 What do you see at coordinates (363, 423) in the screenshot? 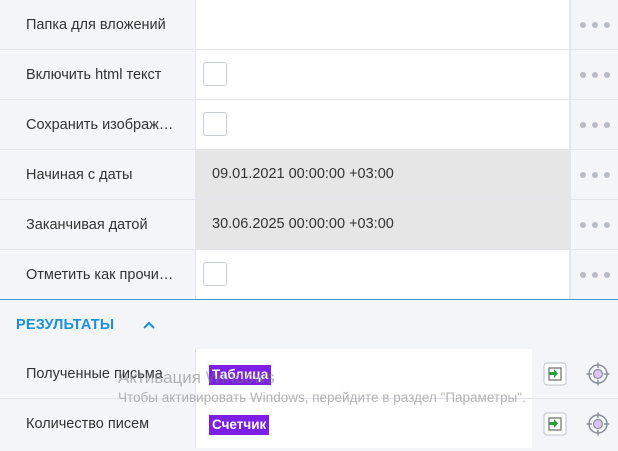
I see `output-variable-cell: Счетчик` at bounding box center [363, 423].